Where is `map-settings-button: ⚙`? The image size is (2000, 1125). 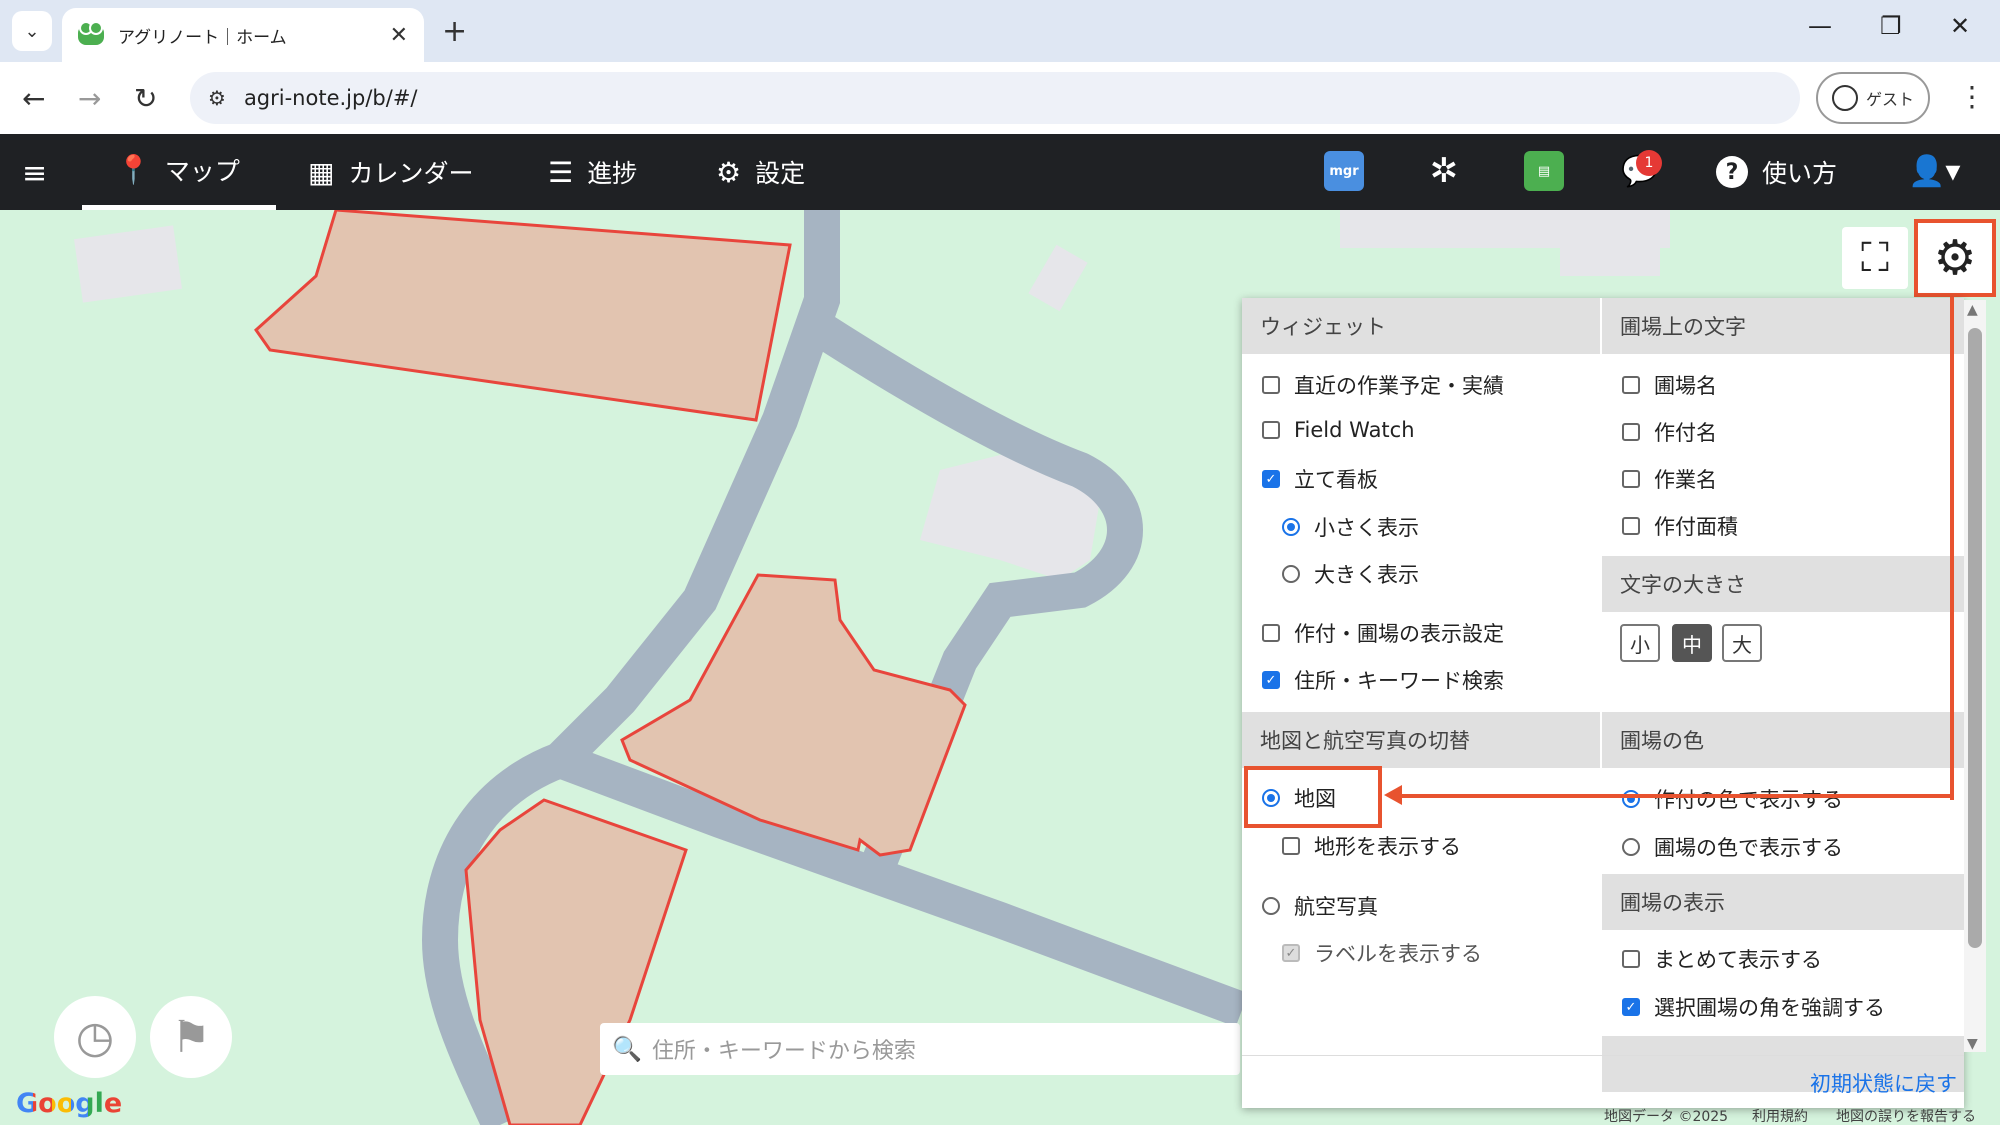 map-settings-button: ⚙ is located at coordinates (1955, 258).